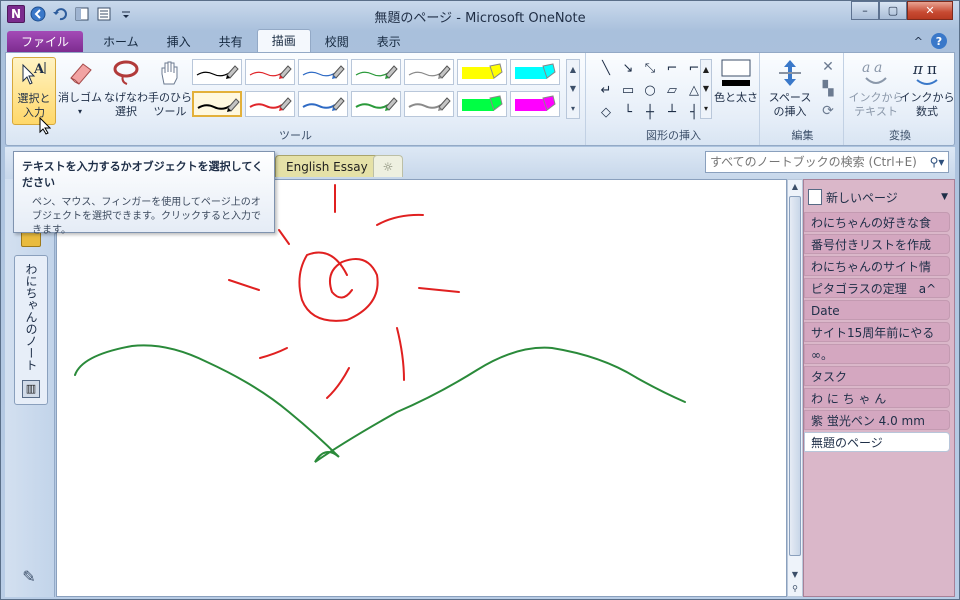  What do you see at coordinates (29, 577) in the screenshot?
I see `unfiled-notes-icon: ✎` at bounding box center [29, 577].